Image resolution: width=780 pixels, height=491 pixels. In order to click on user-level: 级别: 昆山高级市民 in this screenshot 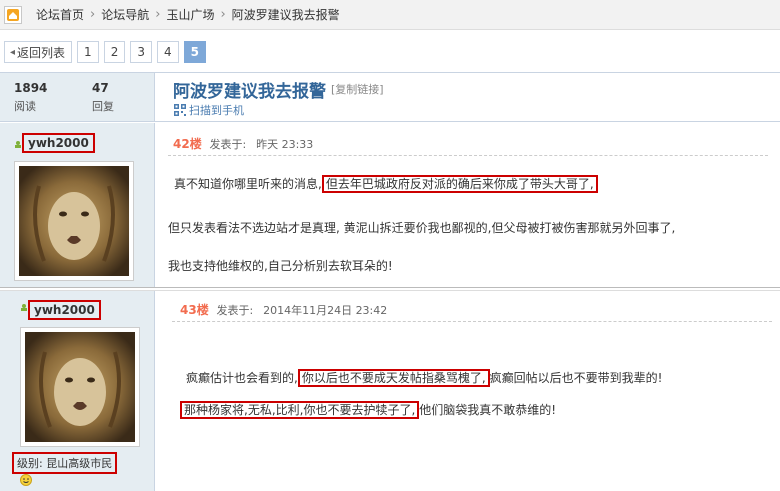, I will do `click(65, 463)`.